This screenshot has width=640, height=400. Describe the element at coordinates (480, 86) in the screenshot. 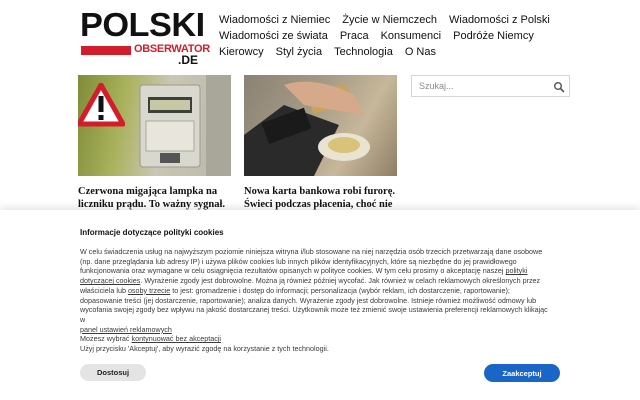

I see `search-input` at that location.